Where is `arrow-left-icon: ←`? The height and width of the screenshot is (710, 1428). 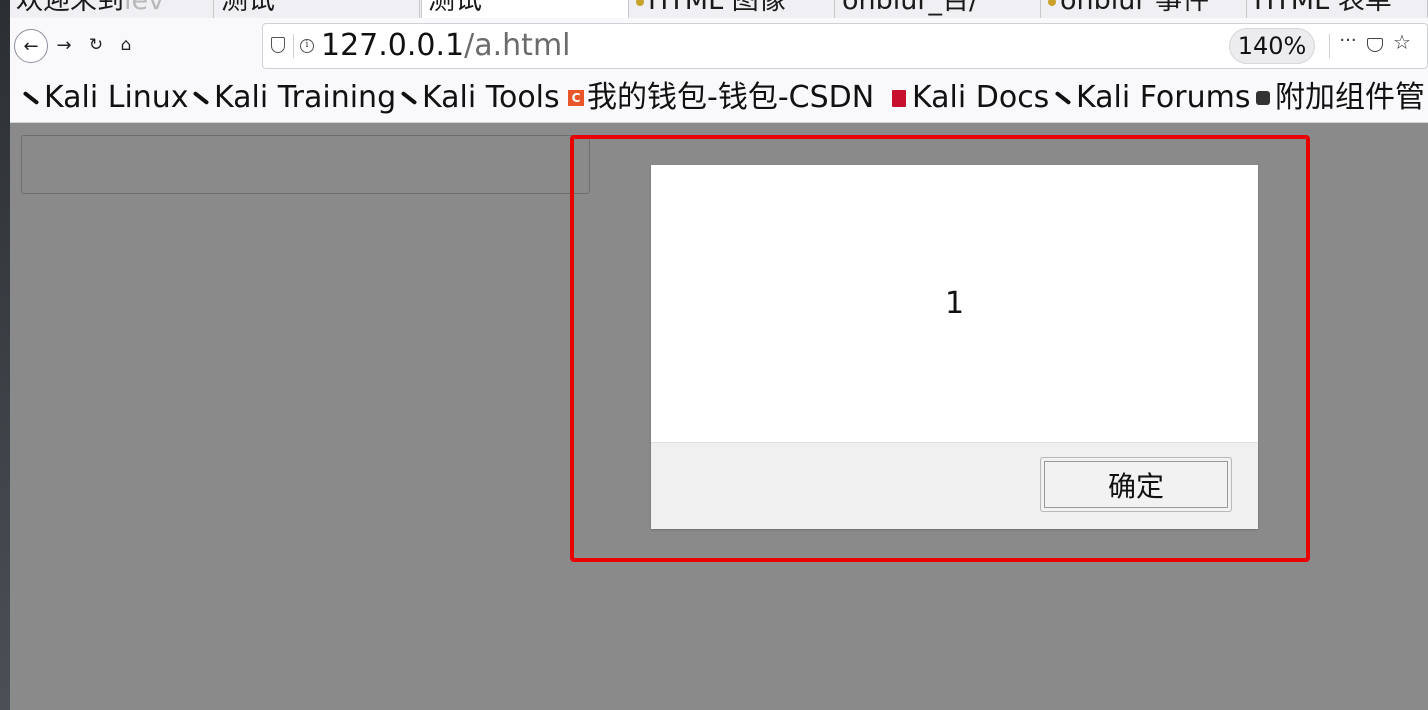 arrow-left-icon: ← is located at coordinates (31, 46).